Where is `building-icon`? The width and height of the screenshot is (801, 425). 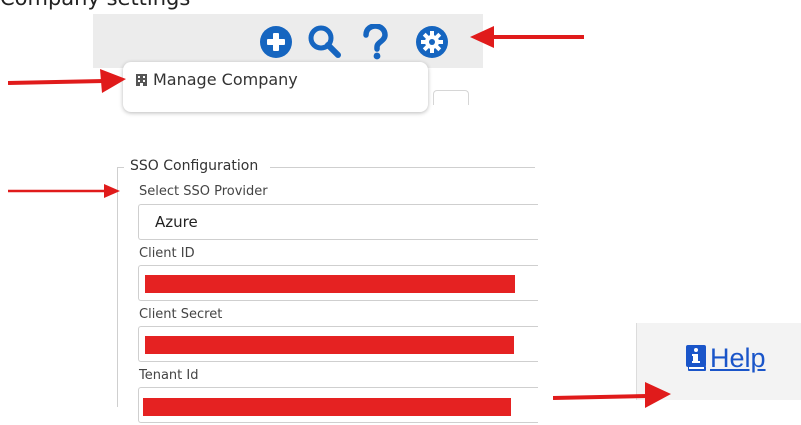 building-icon is located at coordinates (141, 79).